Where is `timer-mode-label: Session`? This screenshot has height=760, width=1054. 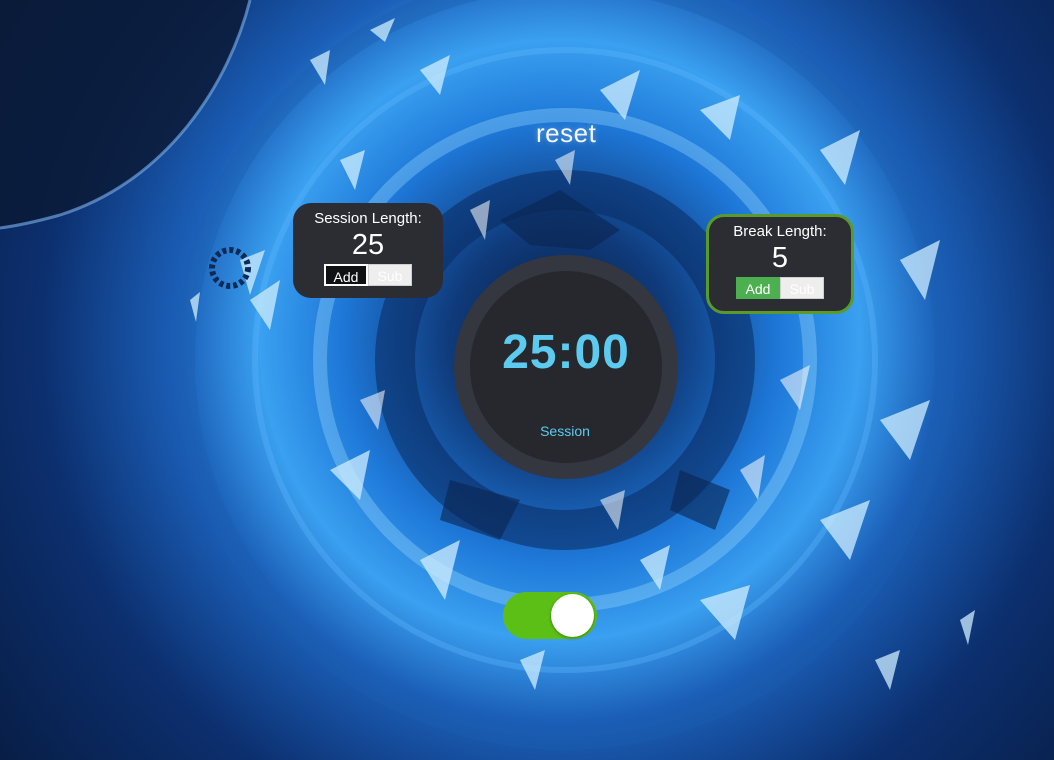 timer-mode-label: Session is located at coordinates (565, 431).